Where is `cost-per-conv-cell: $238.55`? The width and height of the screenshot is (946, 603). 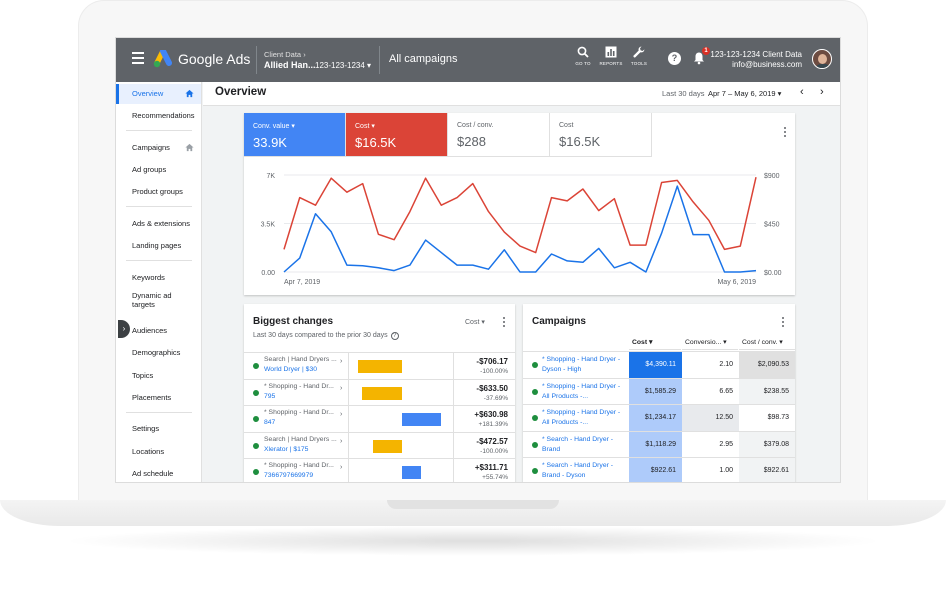 cost-per-conv-cell: $238.55 is located at coordinates (767, 391).